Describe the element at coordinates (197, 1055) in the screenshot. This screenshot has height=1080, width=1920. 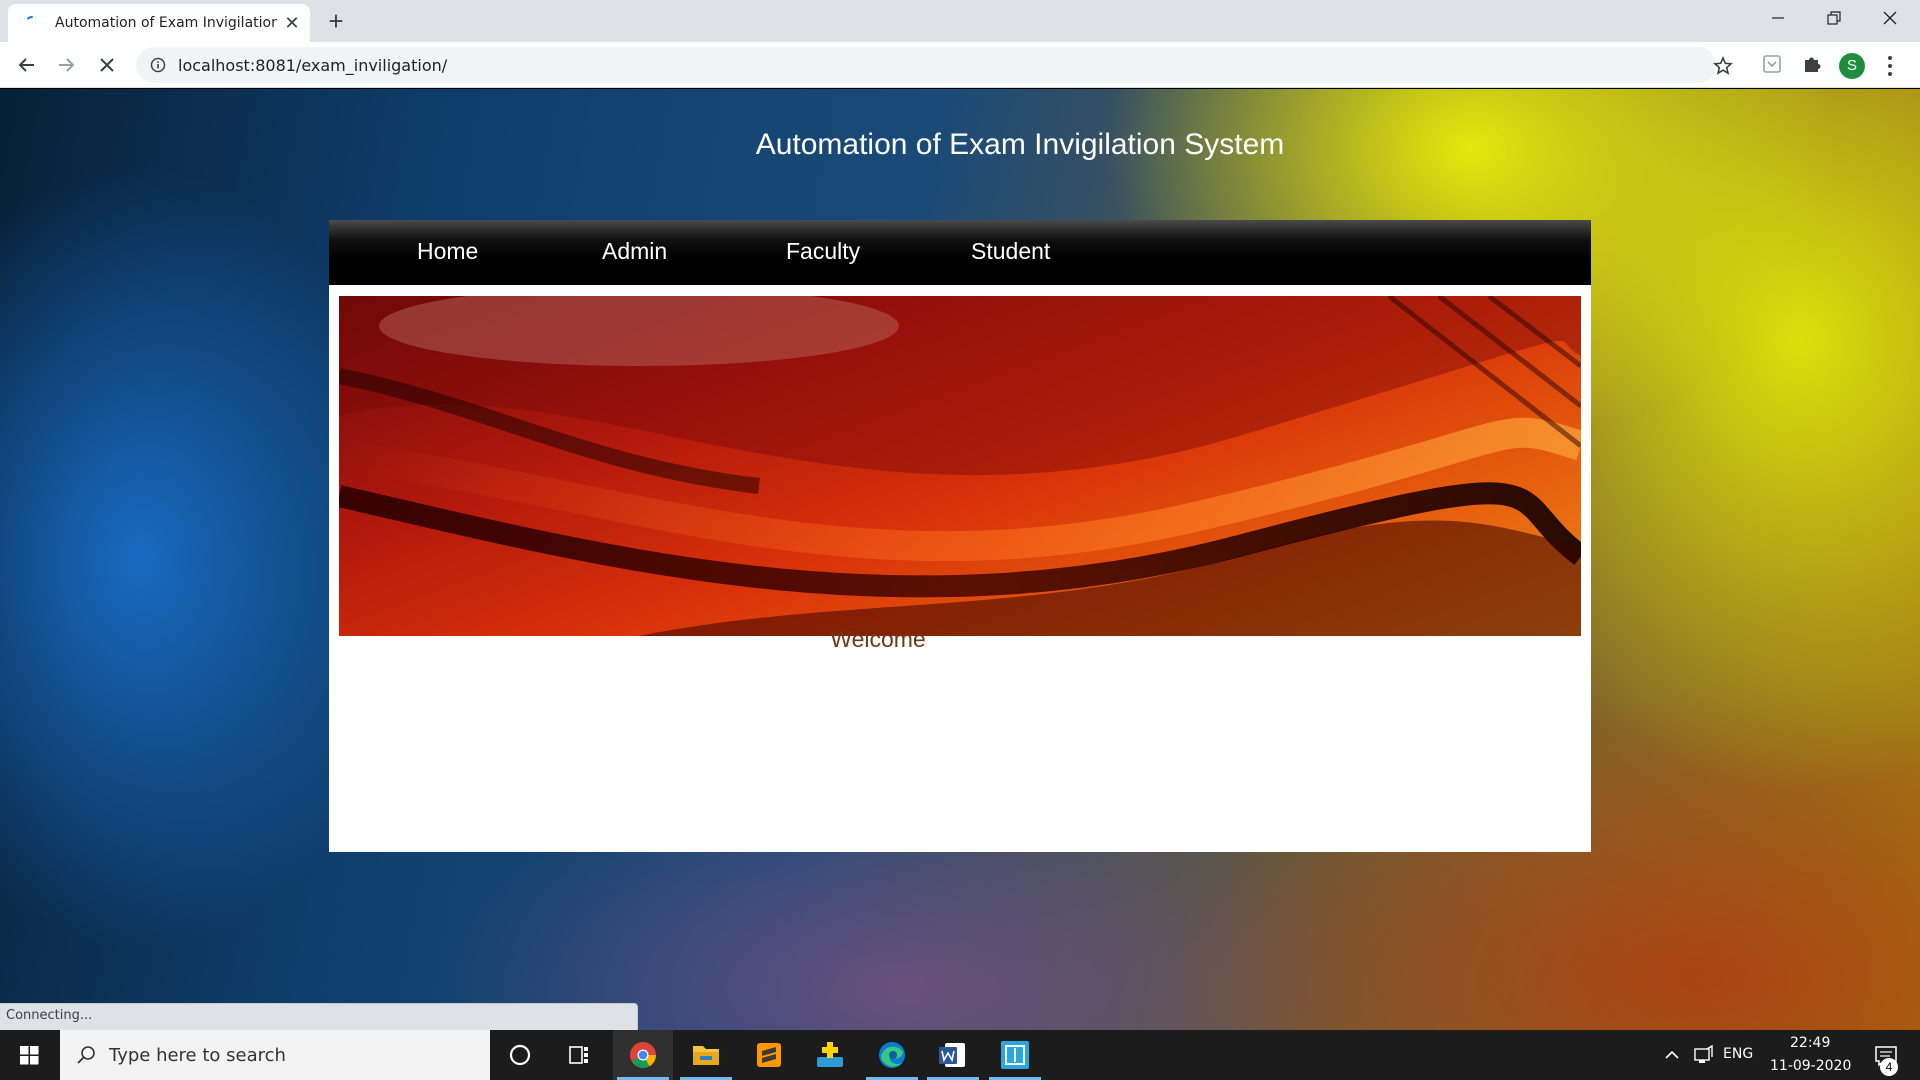
I see `search-placeholder: Type here to search` at that location.